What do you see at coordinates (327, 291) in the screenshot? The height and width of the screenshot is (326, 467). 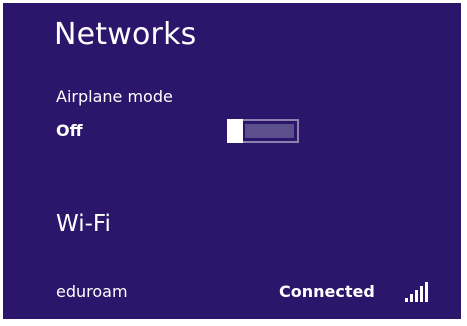 I see `network-status: Connected` at bounding box center [327, 291].